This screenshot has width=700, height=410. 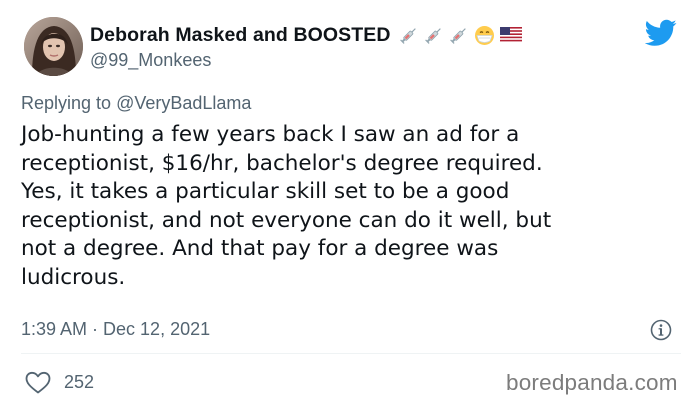 I want to click on author-name-row: Deborah Masked and BOOSTED, so click(x=306, y=35).